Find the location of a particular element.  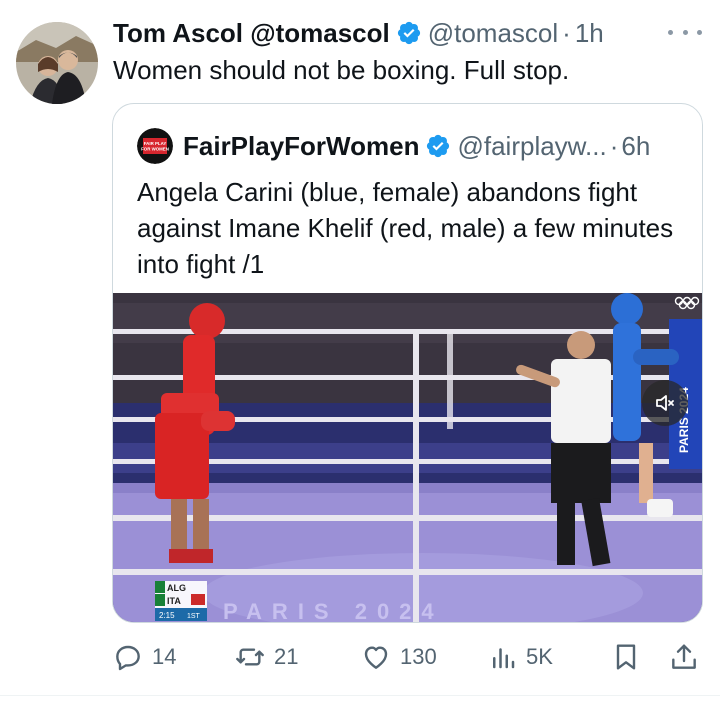

quoted-author-name: FairPlayForWomen is located at coordinates (301, 146).